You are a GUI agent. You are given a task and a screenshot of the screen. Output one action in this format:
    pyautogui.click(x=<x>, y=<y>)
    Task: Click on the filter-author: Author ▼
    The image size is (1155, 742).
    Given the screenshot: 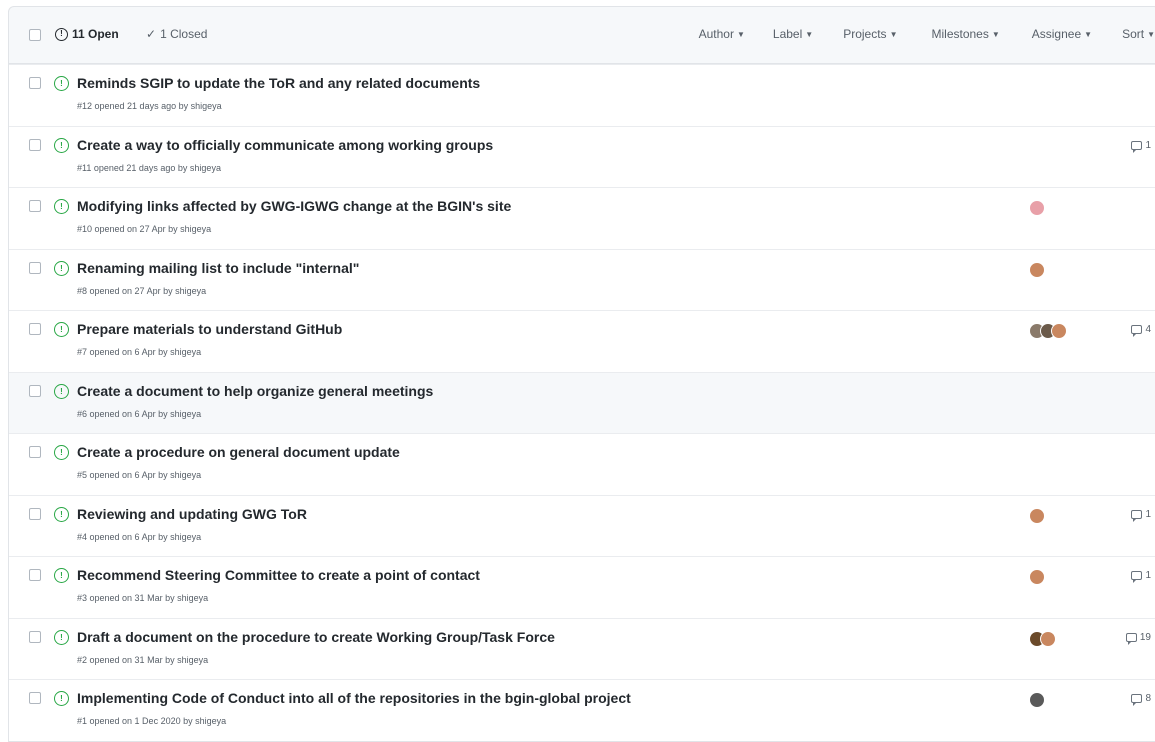 What is the action you would take?
    pyautogui.click(x=722, y=34)
    